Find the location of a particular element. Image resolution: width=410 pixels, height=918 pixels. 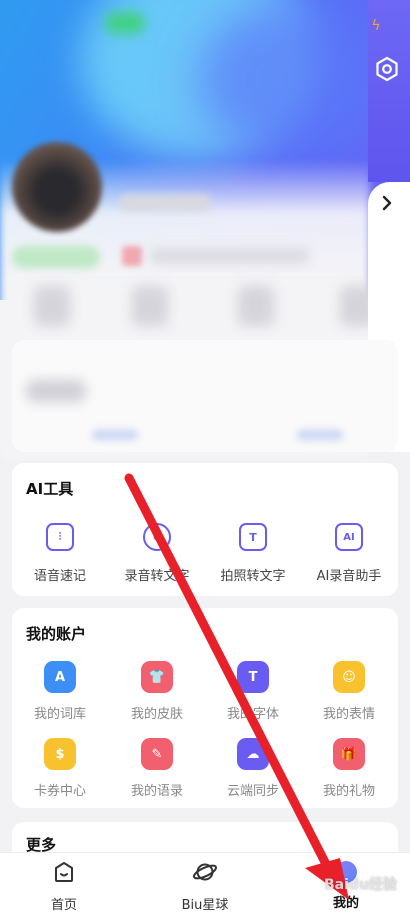

tool-recording-to-text: ↻ 录音转文字 is located at coordinates (157, 553).